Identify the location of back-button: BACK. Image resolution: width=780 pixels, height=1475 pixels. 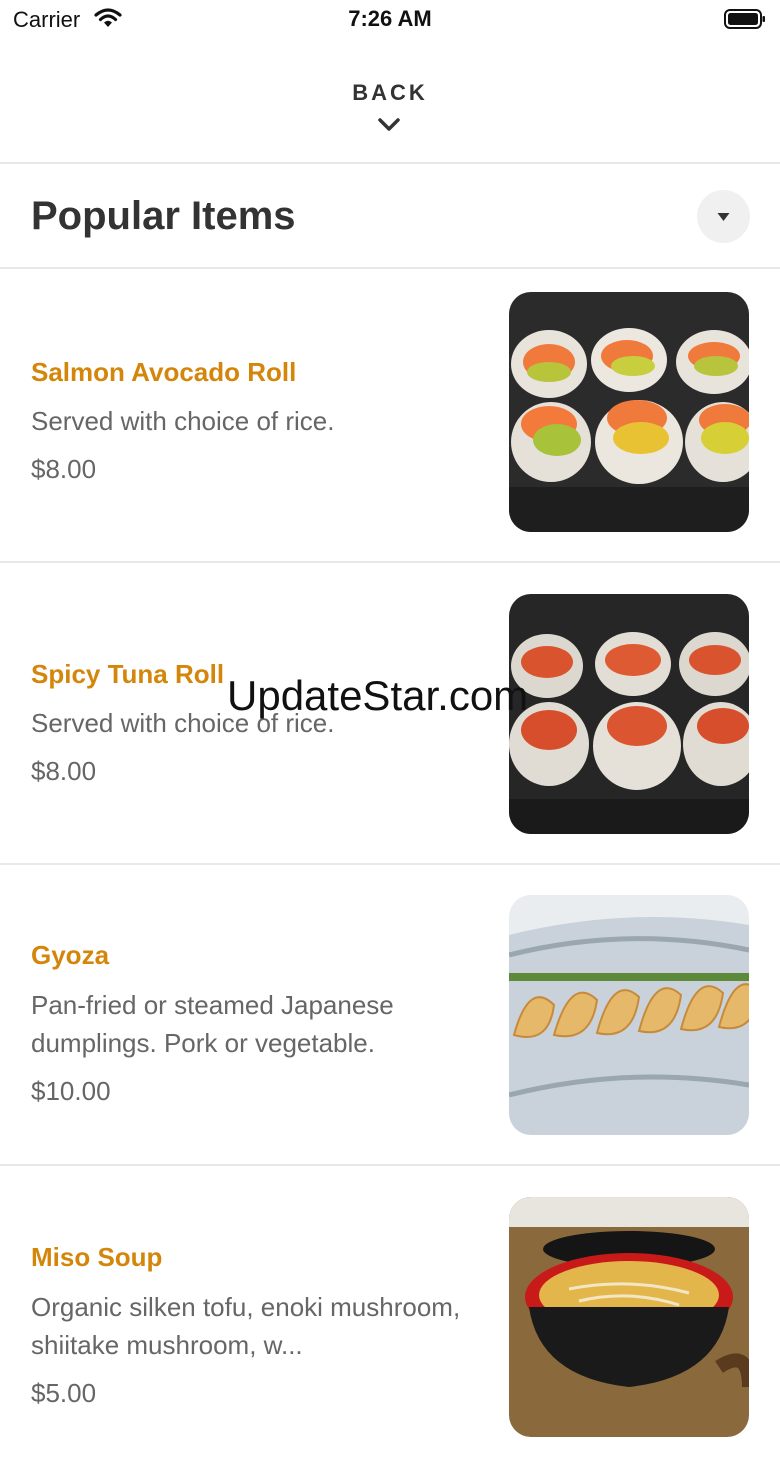
(390, 101).